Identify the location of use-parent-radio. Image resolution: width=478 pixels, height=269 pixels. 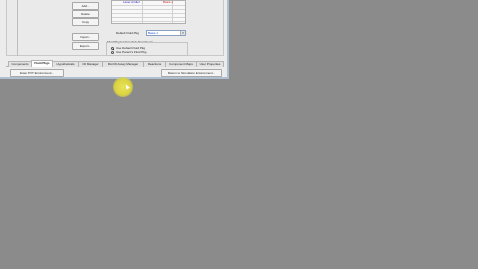
(112, 52).